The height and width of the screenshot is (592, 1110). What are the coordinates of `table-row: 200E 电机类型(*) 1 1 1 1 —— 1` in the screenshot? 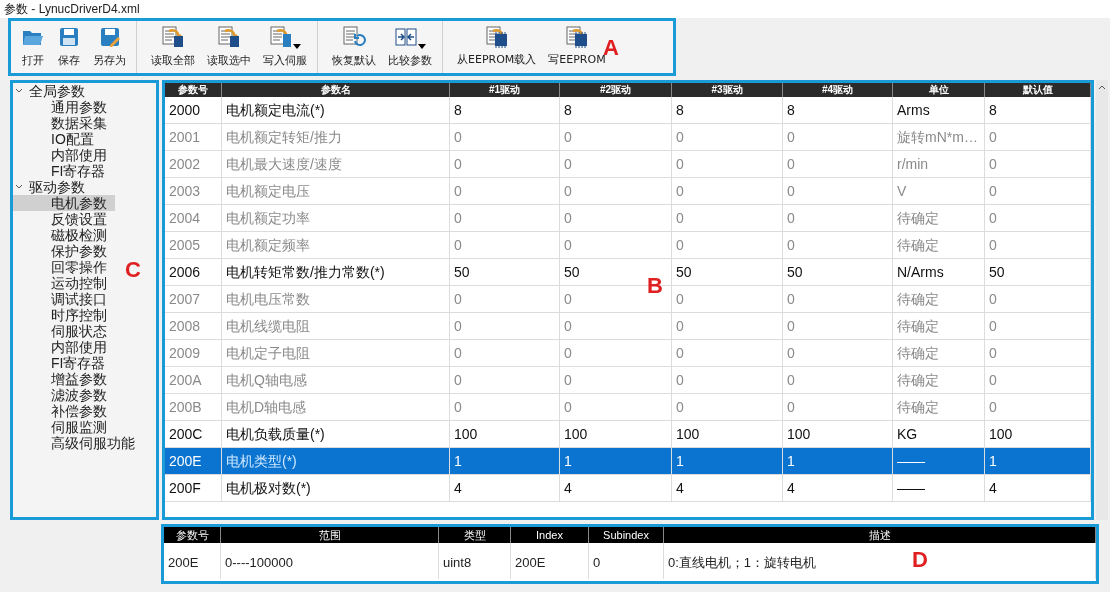 It's located at (628, 461).